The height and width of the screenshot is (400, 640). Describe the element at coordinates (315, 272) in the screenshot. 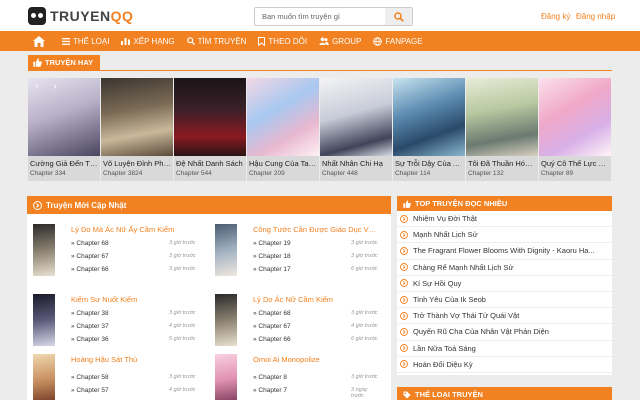

I see `chapter-row: » Chapter 17 6 giờ trước` at that location.